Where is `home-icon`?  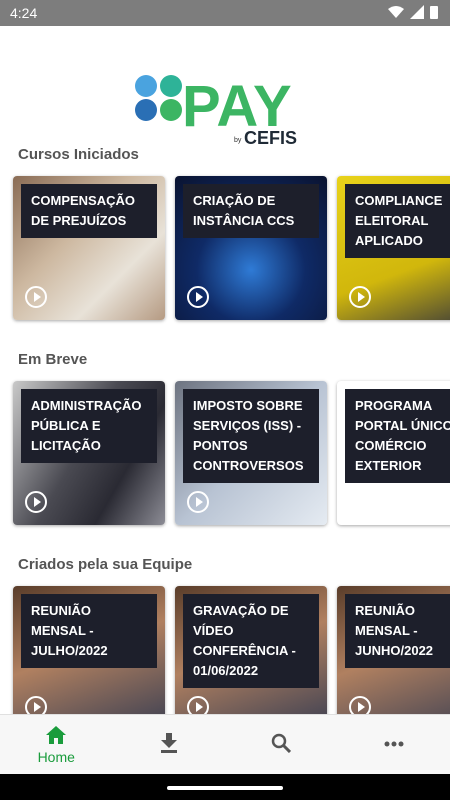 home-icon is located at coordinates (56, 735).